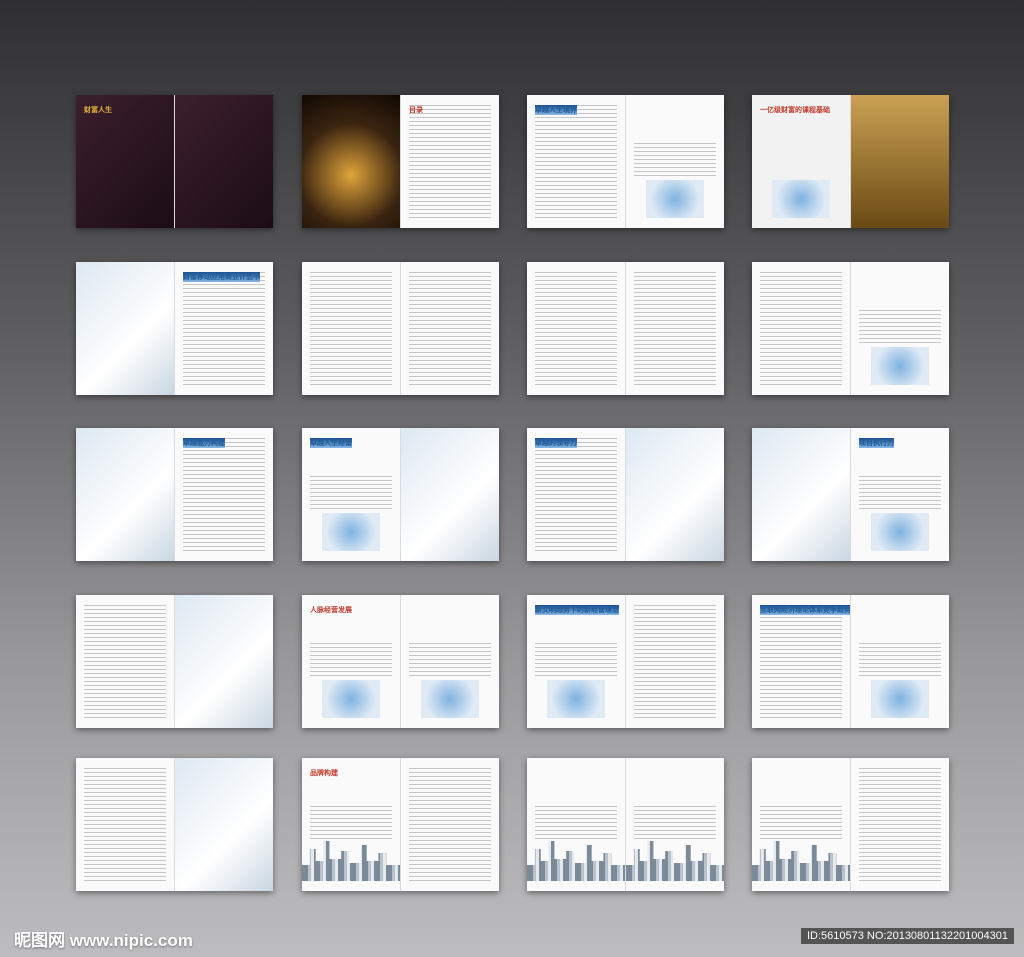 Image resolution: width=1024 pixels, height=957 pixels. What do you see at coordinates (221, 277) in the screenshot?
I see `spread-title: 财富移动应用商业计划书` at bounding box center [221, 277].